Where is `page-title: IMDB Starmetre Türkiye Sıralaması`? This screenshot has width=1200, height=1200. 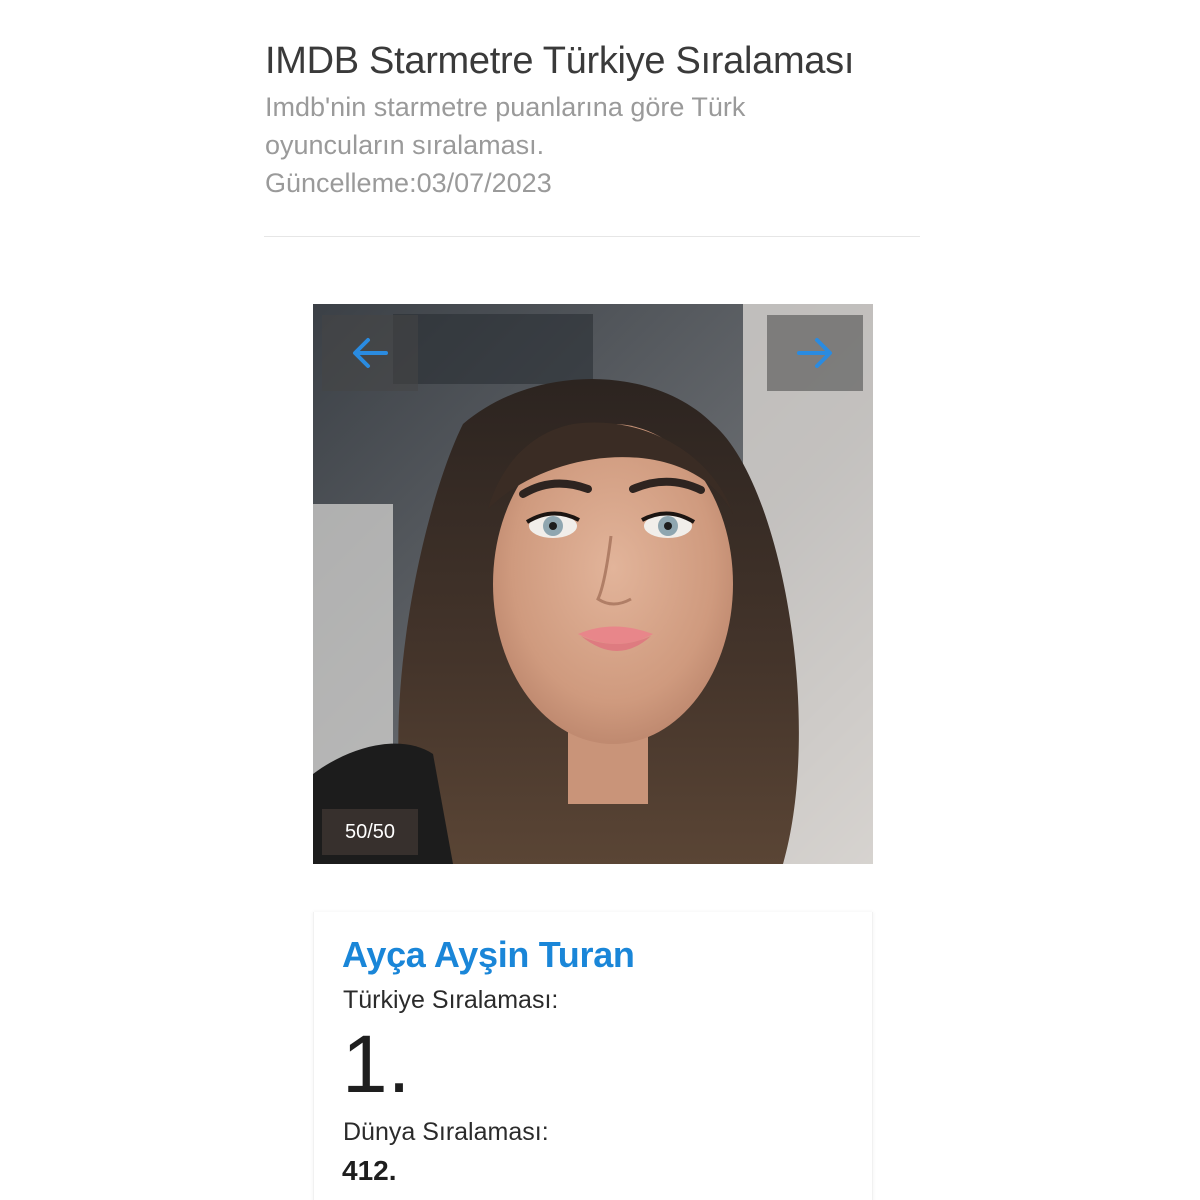 page-title: IMDB Starmetre Türkiye Sıralaması is located at coordinates (560, 61).